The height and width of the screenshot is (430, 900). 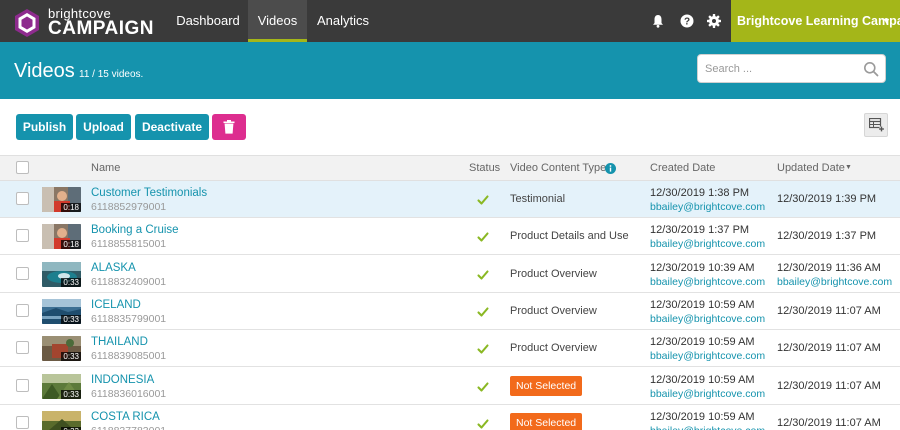 What do you see at coordinates (610, 168) in the screenshot?
I see `info-icon` at bounding box center [610, 168].